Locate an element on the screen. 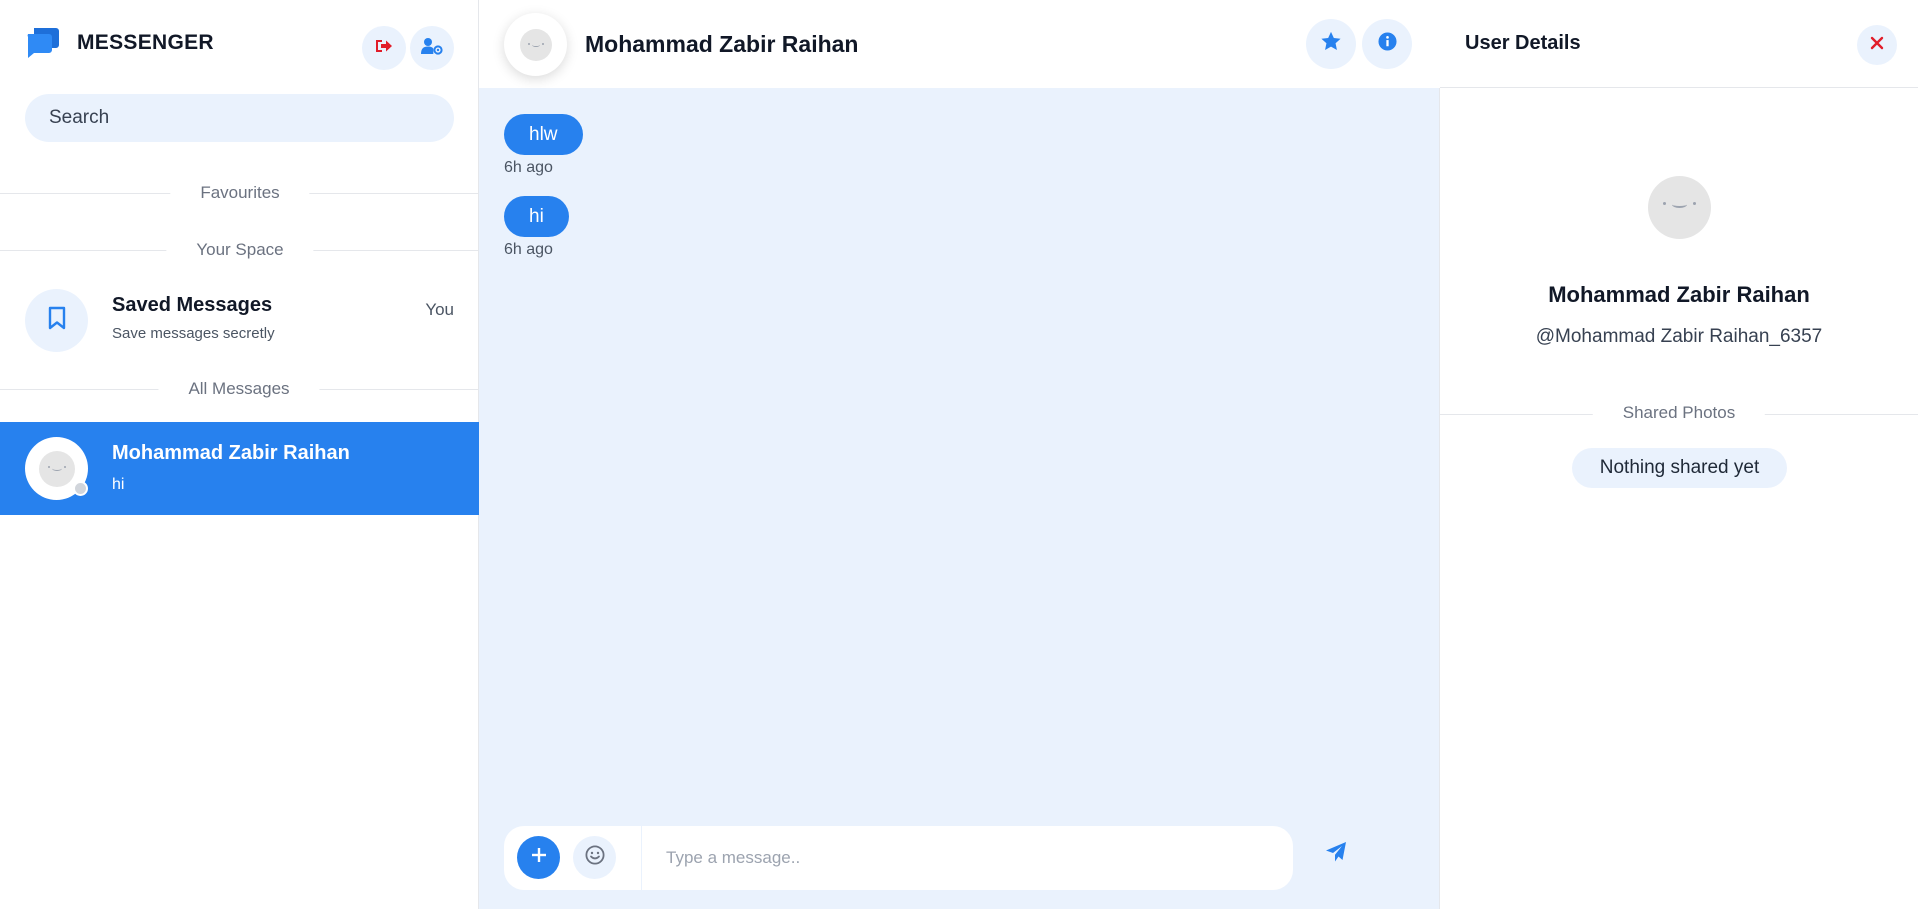  brand: MESSENGER is located at coordinates (119, 43).